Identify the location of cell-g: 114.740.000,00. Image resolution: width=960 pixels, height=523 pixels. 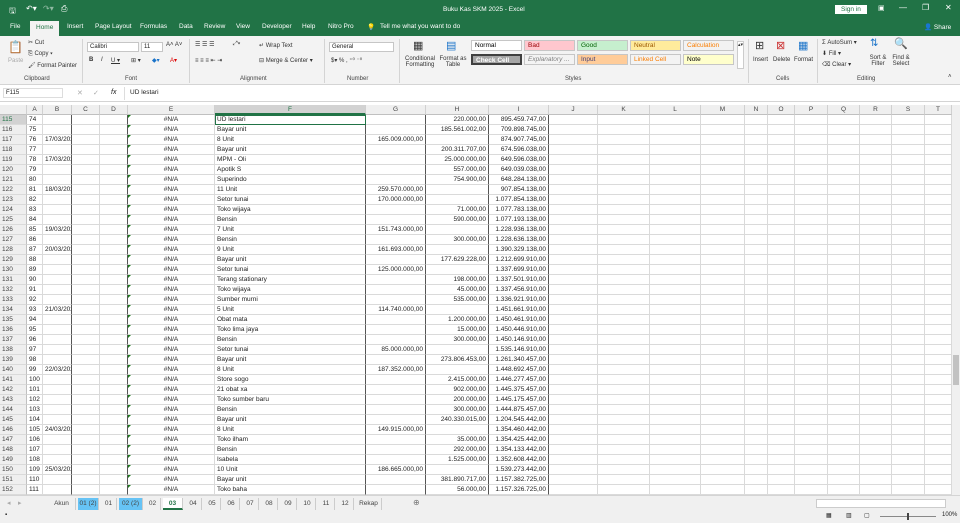
(396, 310).